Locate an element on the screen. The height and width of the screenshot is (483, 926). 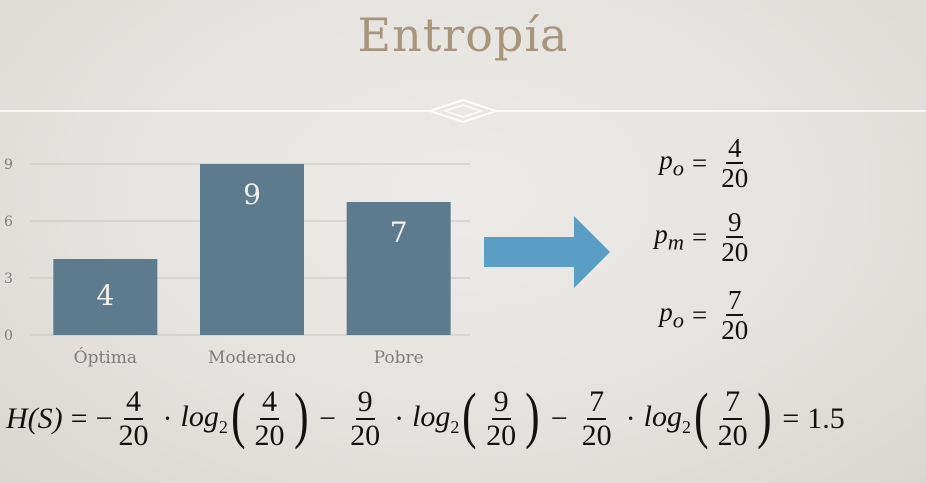
probability-moderado: pm = 9 20 is located at coordinates (701, 237).